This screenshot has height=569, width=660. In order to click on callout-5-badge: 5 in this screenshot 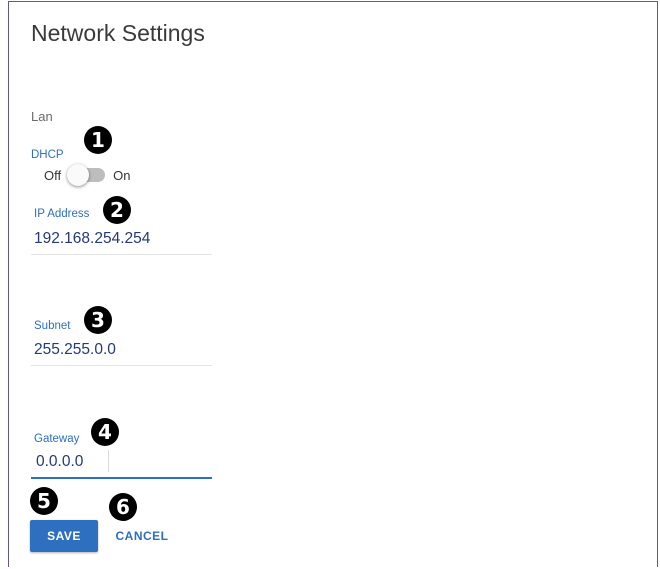, I will do `click(44, 501)`.